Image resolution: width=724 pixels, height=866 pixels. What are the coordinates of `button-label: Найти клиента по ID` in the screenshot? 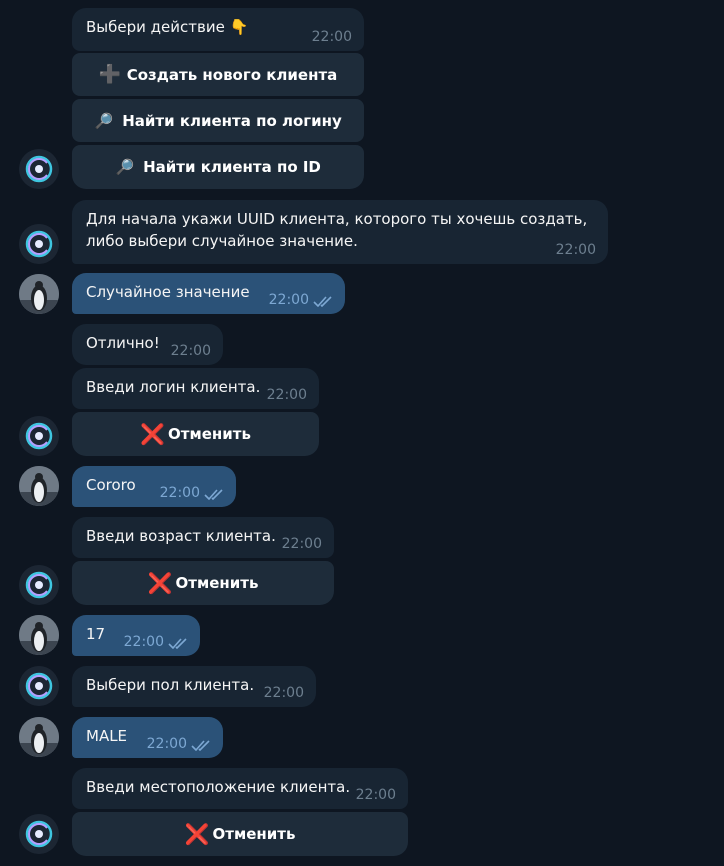 It's located at (232, 167).